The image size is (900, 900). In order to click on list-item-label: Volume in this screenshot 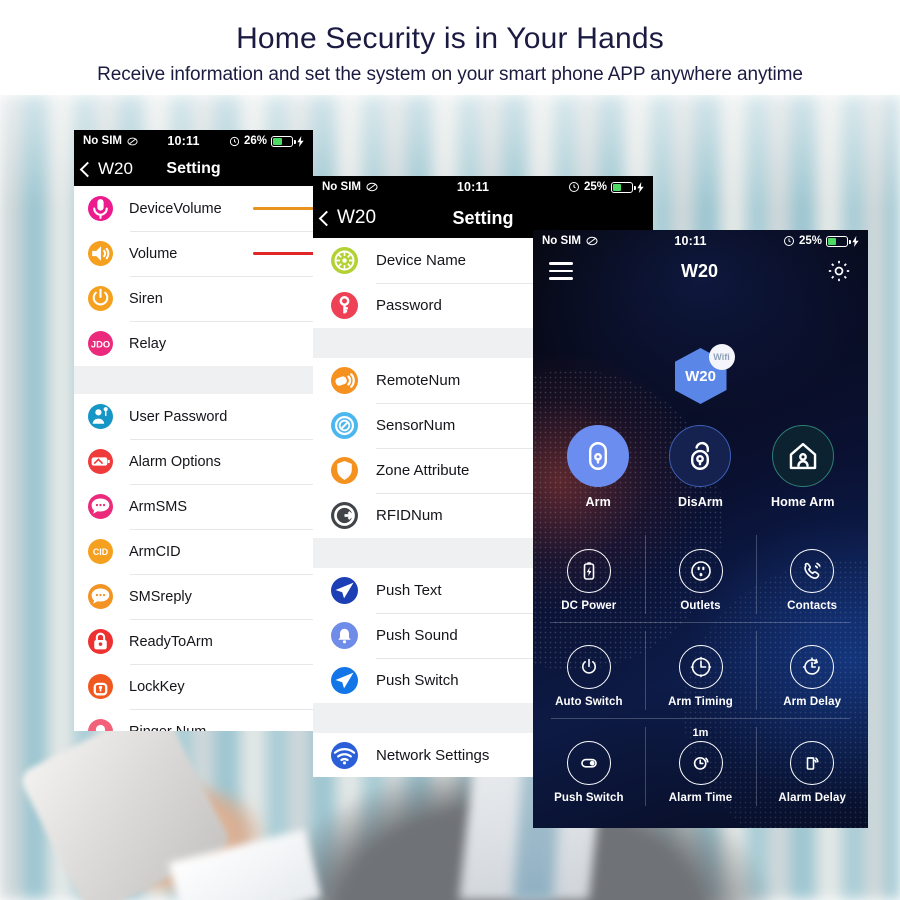, I will do `click(153, 253)`.